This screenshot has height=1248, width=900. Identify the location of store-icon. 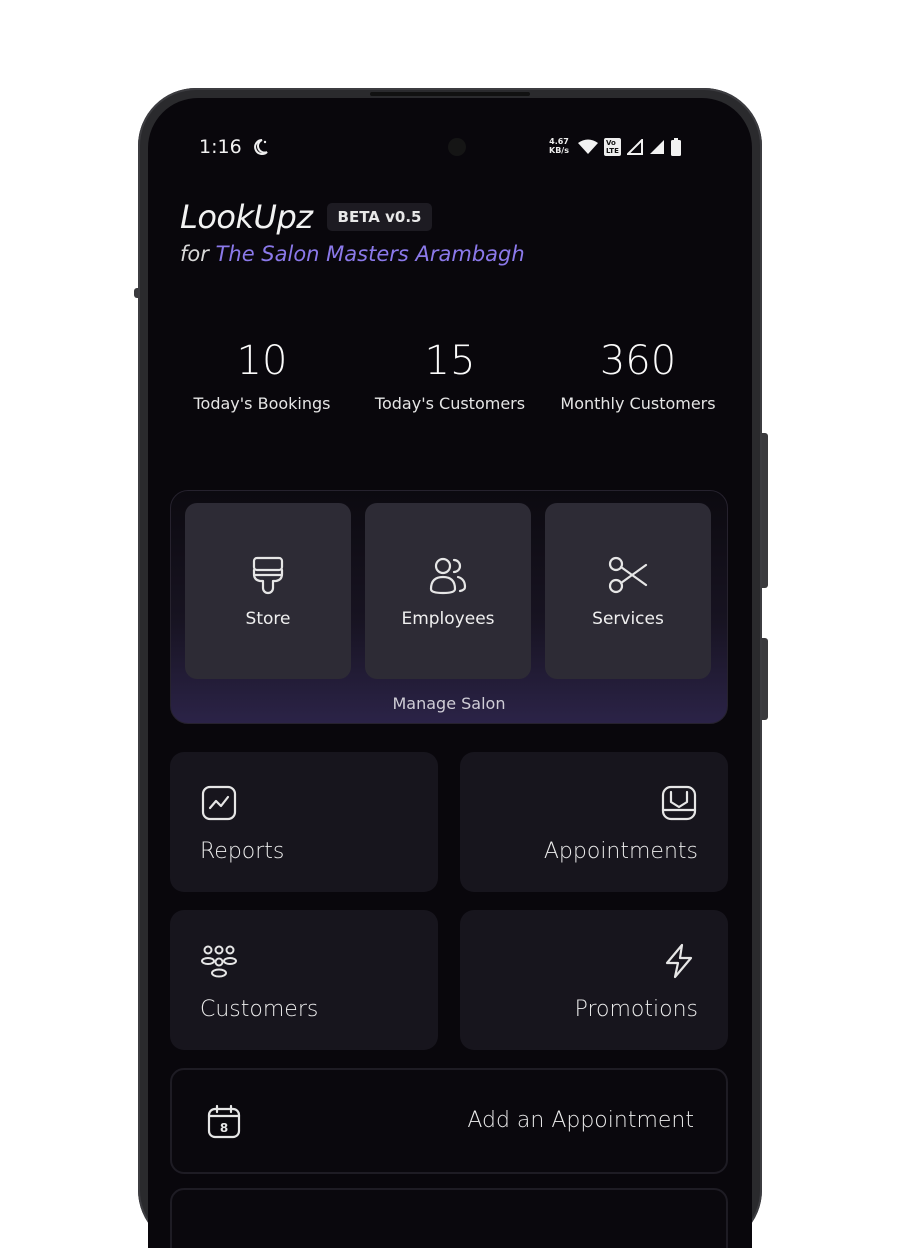
(268, 575).